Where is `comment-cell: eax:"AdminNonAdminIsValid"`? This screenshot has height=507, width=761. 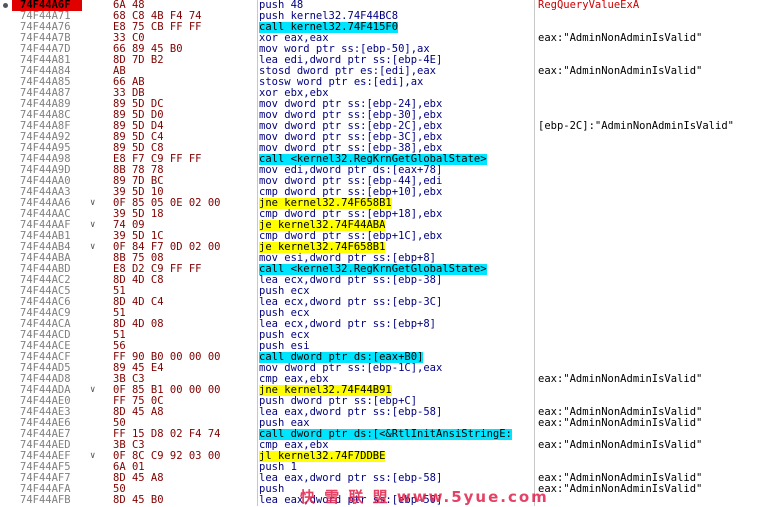
comment-cell: eax:"AdminNonAdminIsValid" is located at coordinates (620, 379).